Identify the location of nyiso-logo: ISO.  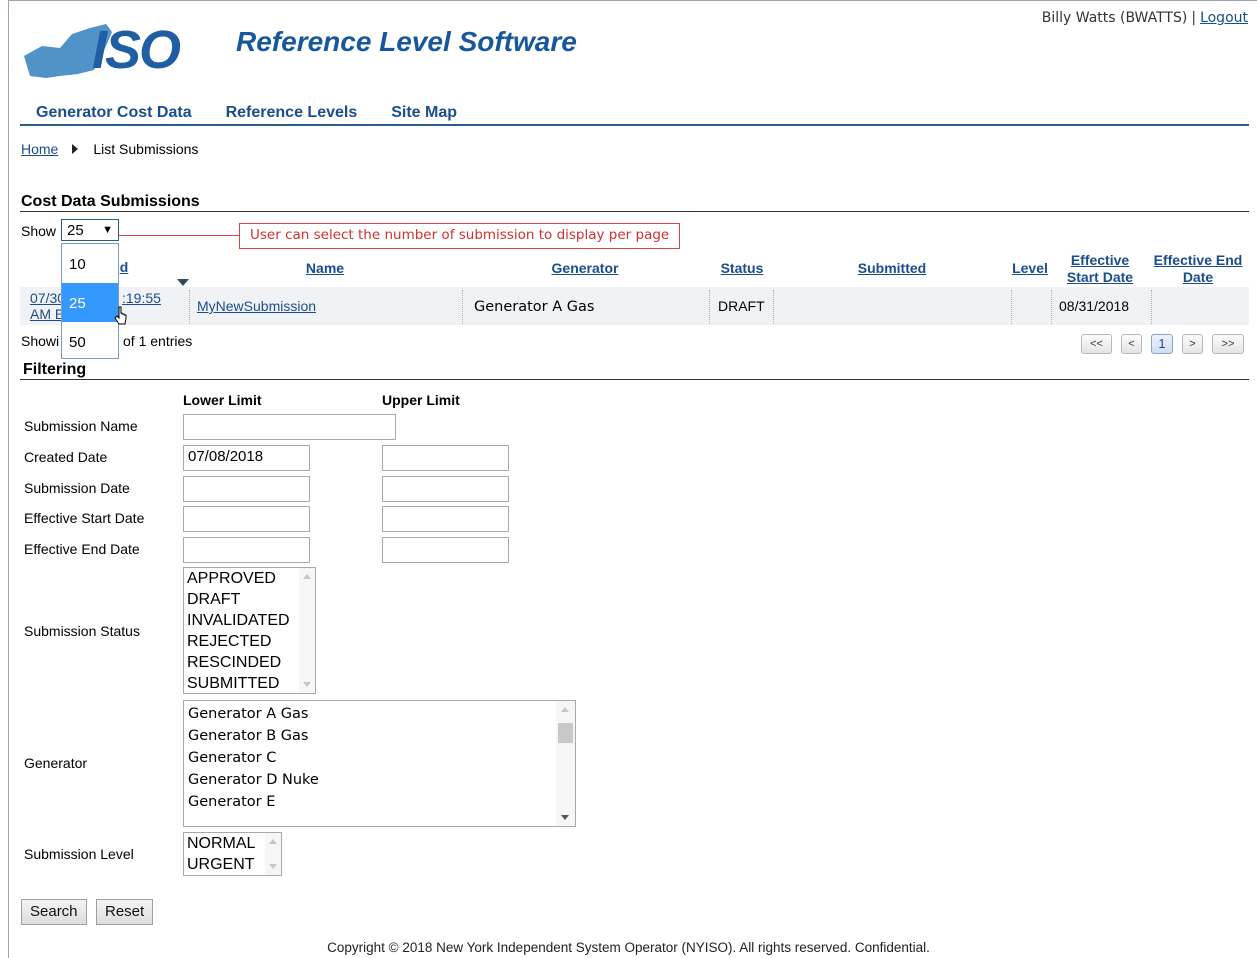
(103, 50).